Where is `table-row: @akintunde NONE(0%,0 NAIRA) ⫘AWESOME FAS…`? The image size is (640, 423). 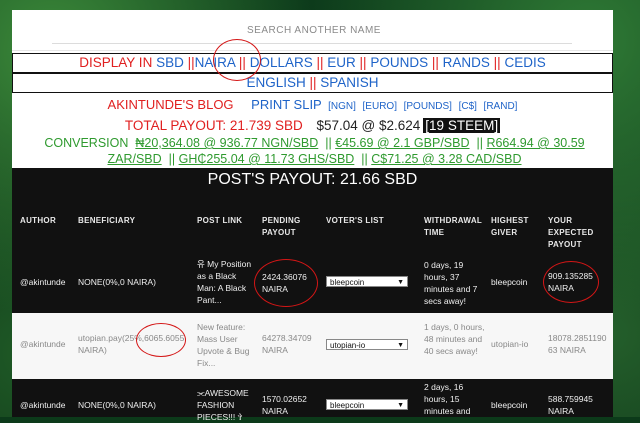
table-row: @akintunde NONE(0%,0 NAIRA) ⫘AWESOME FAS… is located at coordinates (312, 400).